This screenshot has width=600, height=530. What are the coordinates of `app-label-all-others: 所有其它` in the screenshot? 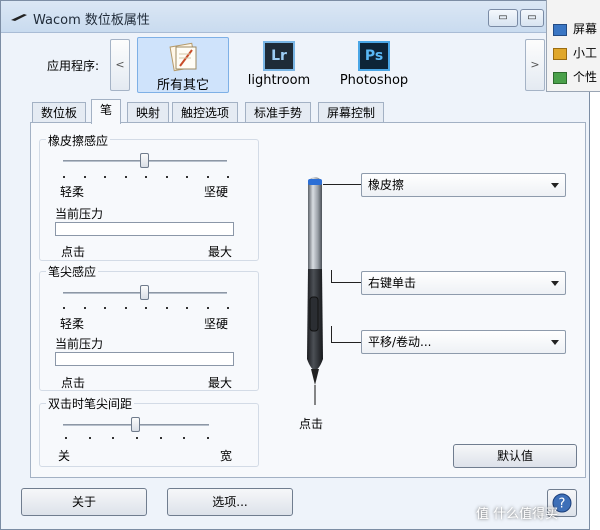 It's located at (182, 85).